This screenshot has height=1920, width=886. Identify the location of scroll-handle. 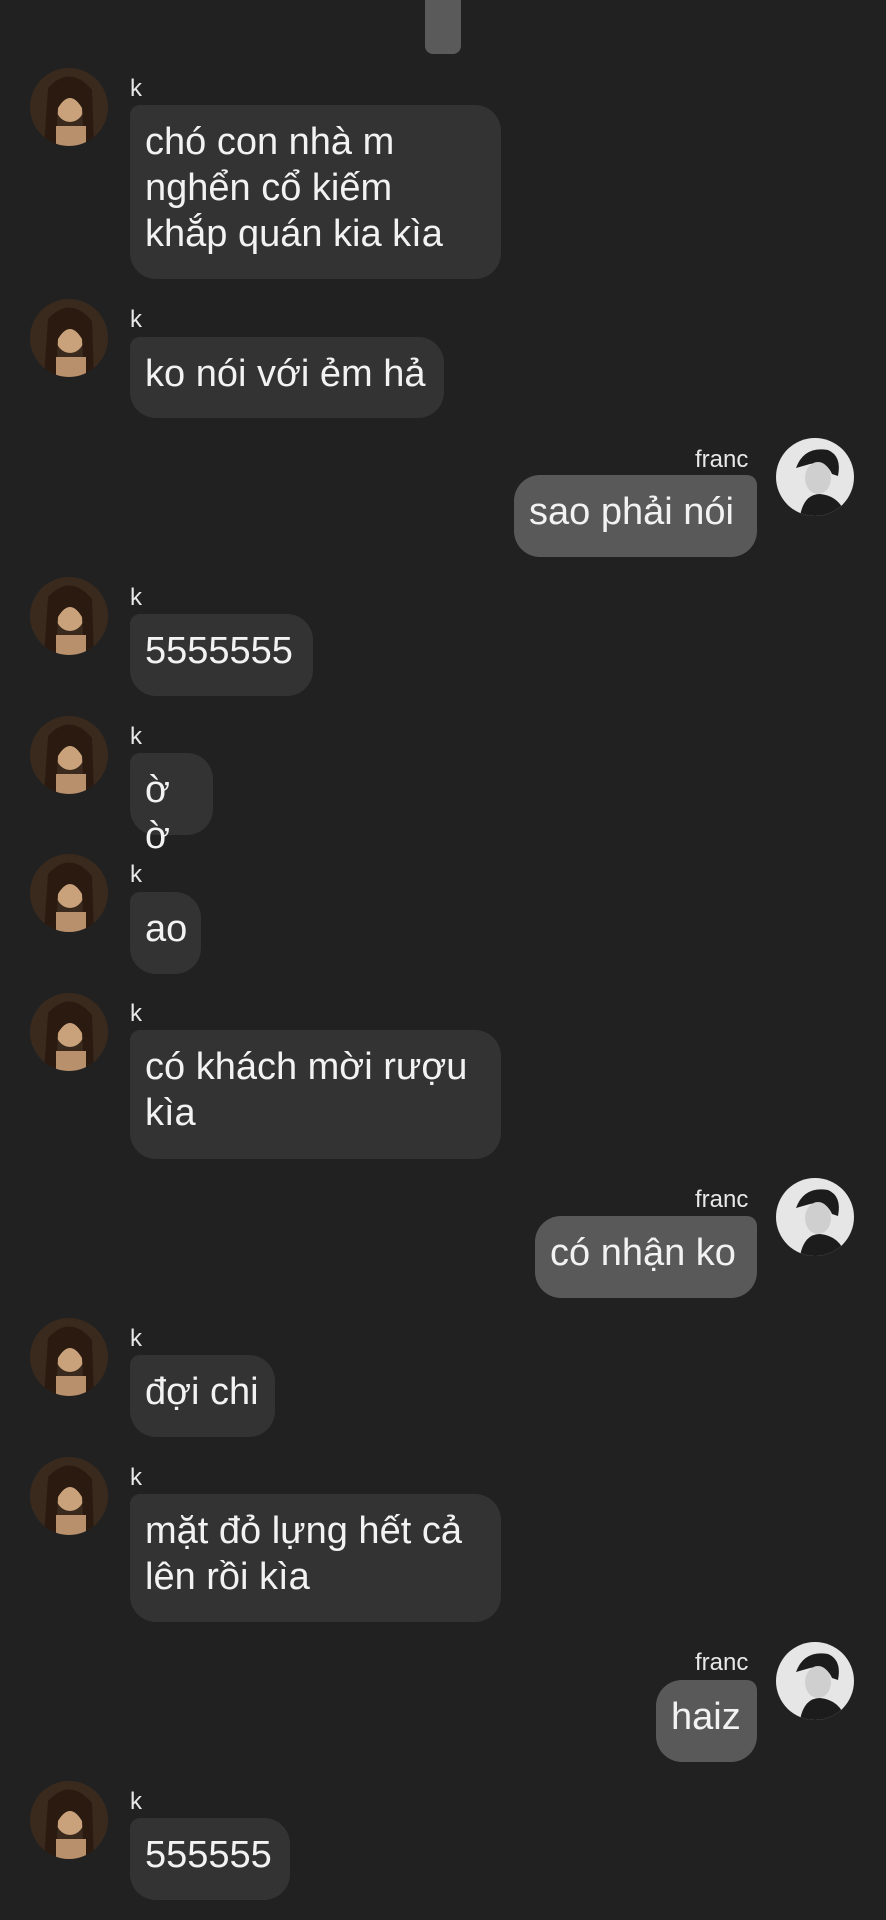
(443, 27).